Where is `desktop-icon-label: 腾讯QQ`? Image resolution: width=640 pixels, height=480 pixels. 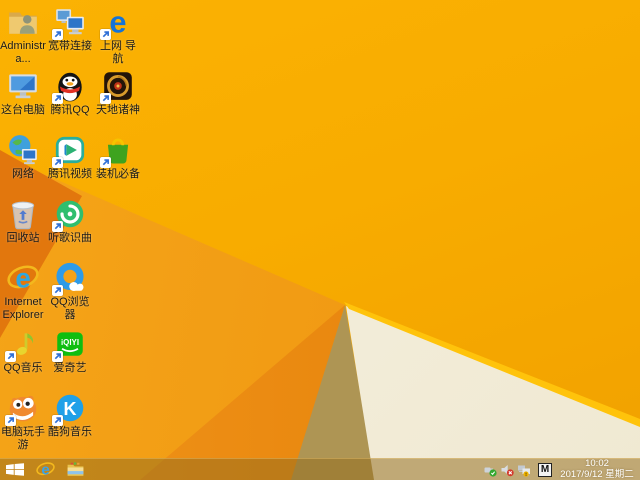
desktop-icon-label: 腾讯QQ is located at coordinates (70, 110).